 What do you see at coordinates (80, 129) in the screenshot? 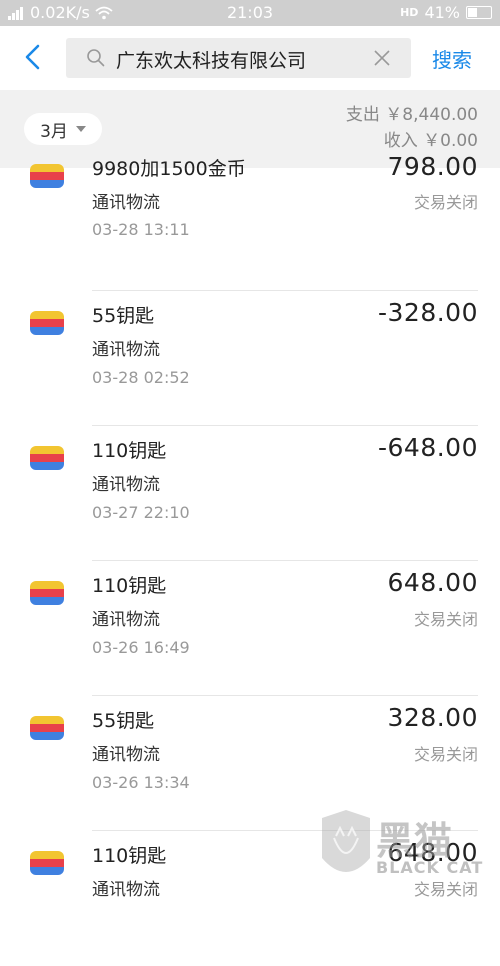
I see `caret-down-icon` at bounding box center [80, 129].